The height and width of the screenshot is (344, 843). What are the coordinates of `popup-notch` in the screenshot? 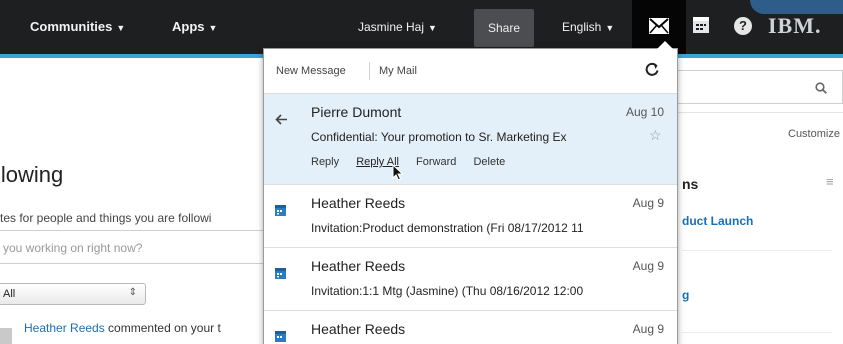 It's located at (665, 45).